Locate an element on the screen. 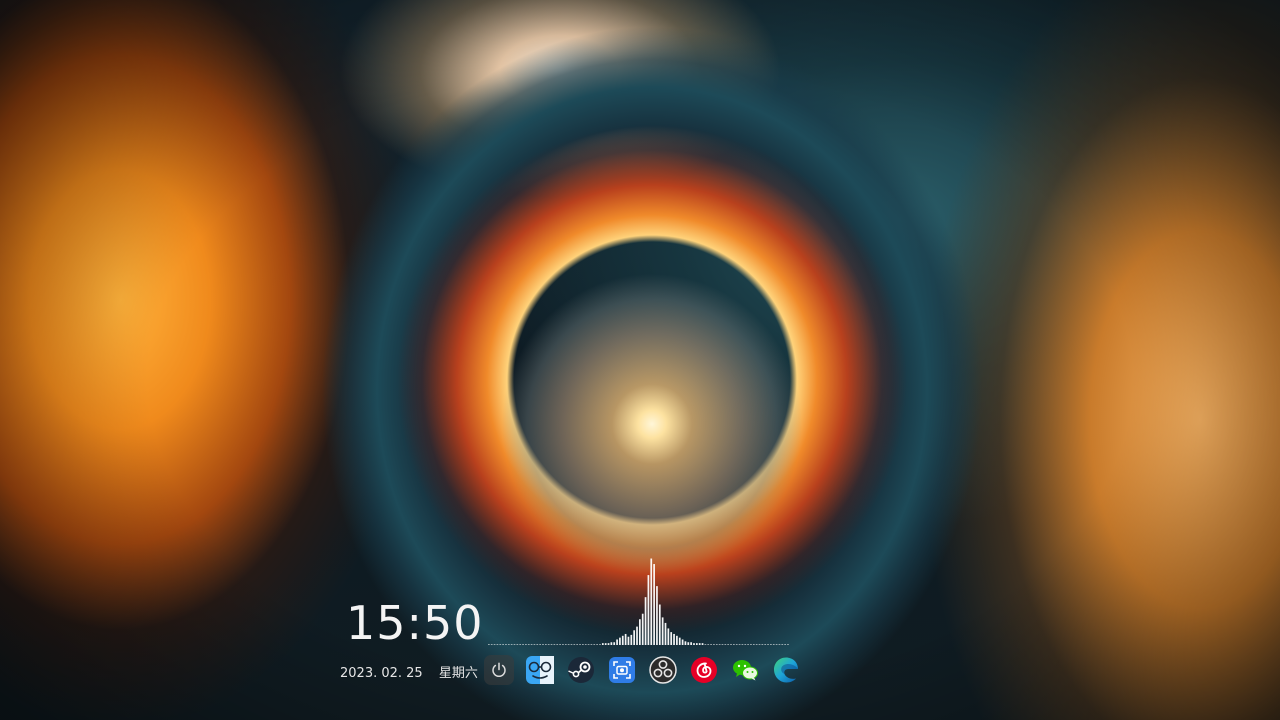  screenshot-icon is located at coordinates (622, 670).